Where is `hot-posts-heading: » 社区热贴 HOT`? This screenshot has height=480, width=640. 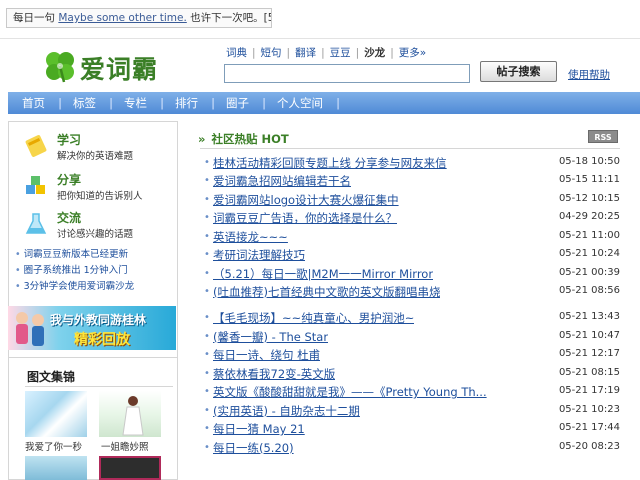 hot-posts-heading: » 社区热贴 HOT is located at coordinates (243, 139).